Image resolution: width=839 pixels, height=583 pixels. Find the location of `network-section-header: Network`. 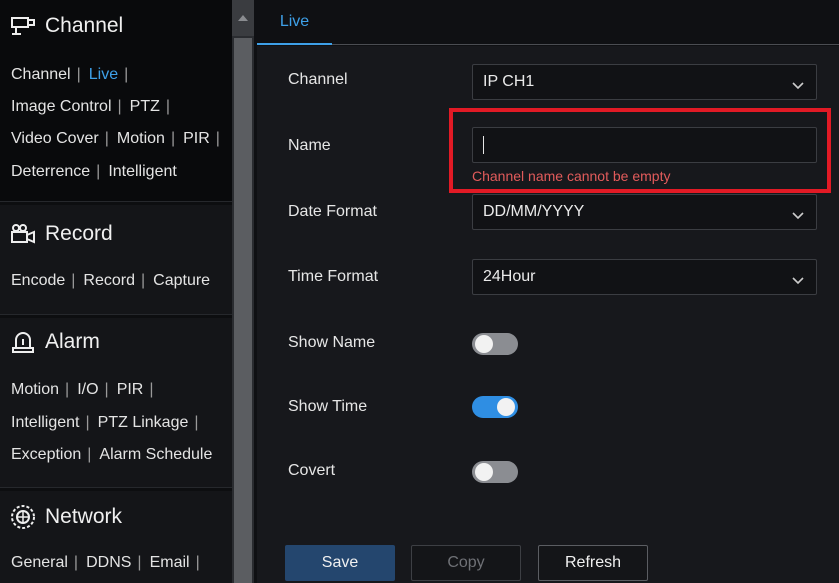

network-section-header: Network is located at coordinates (65, 517).